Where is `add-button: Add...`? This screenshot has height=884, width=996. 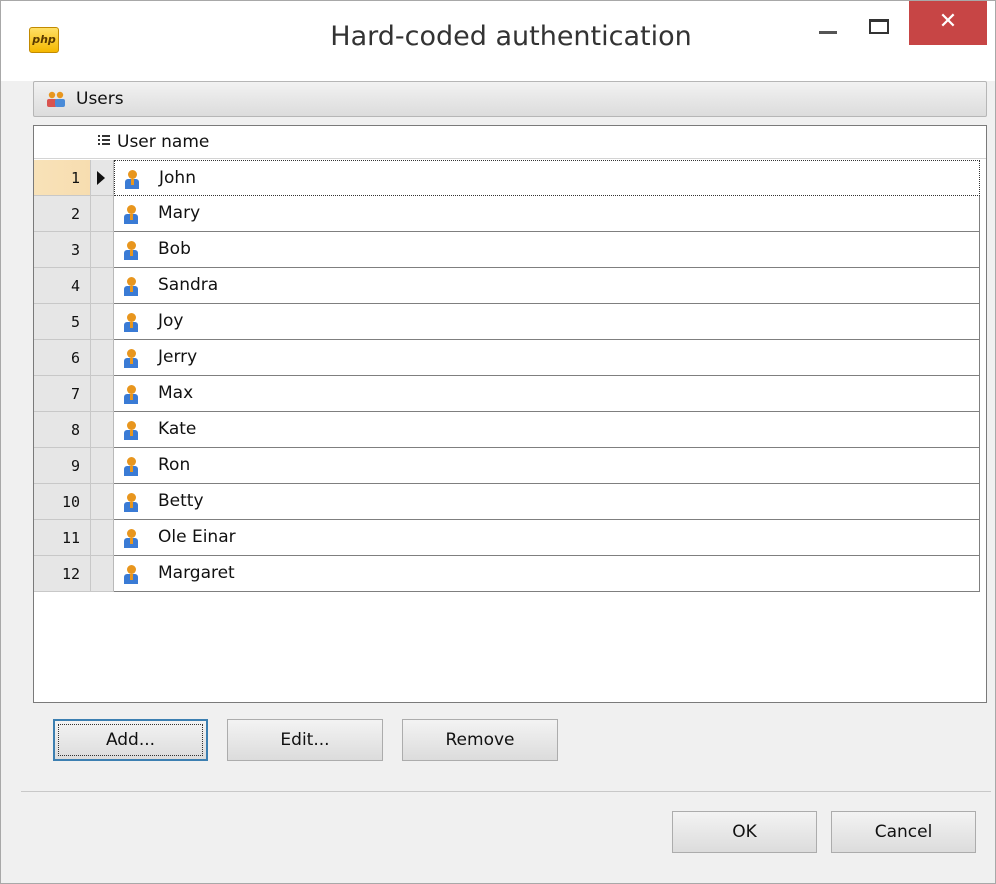 add-button: Add... is located at coordinates (130, 740).